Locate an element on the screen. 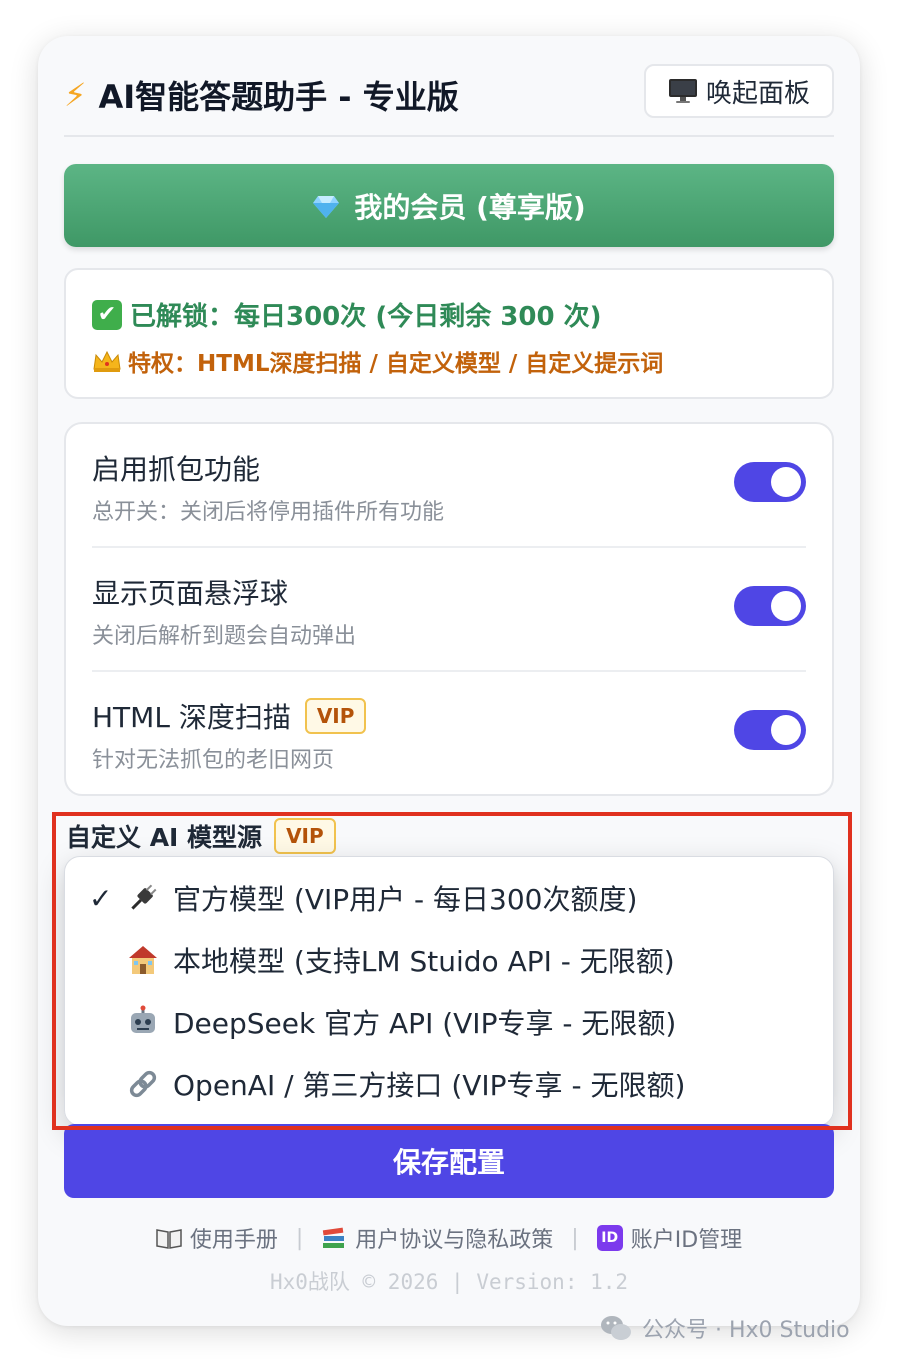  toggle-label: 启用抓包功能 is located at coordinates (176, 468).